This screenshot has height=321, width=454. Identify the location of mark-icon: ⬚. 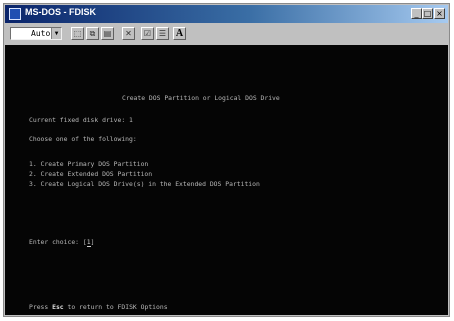
(77, 33).